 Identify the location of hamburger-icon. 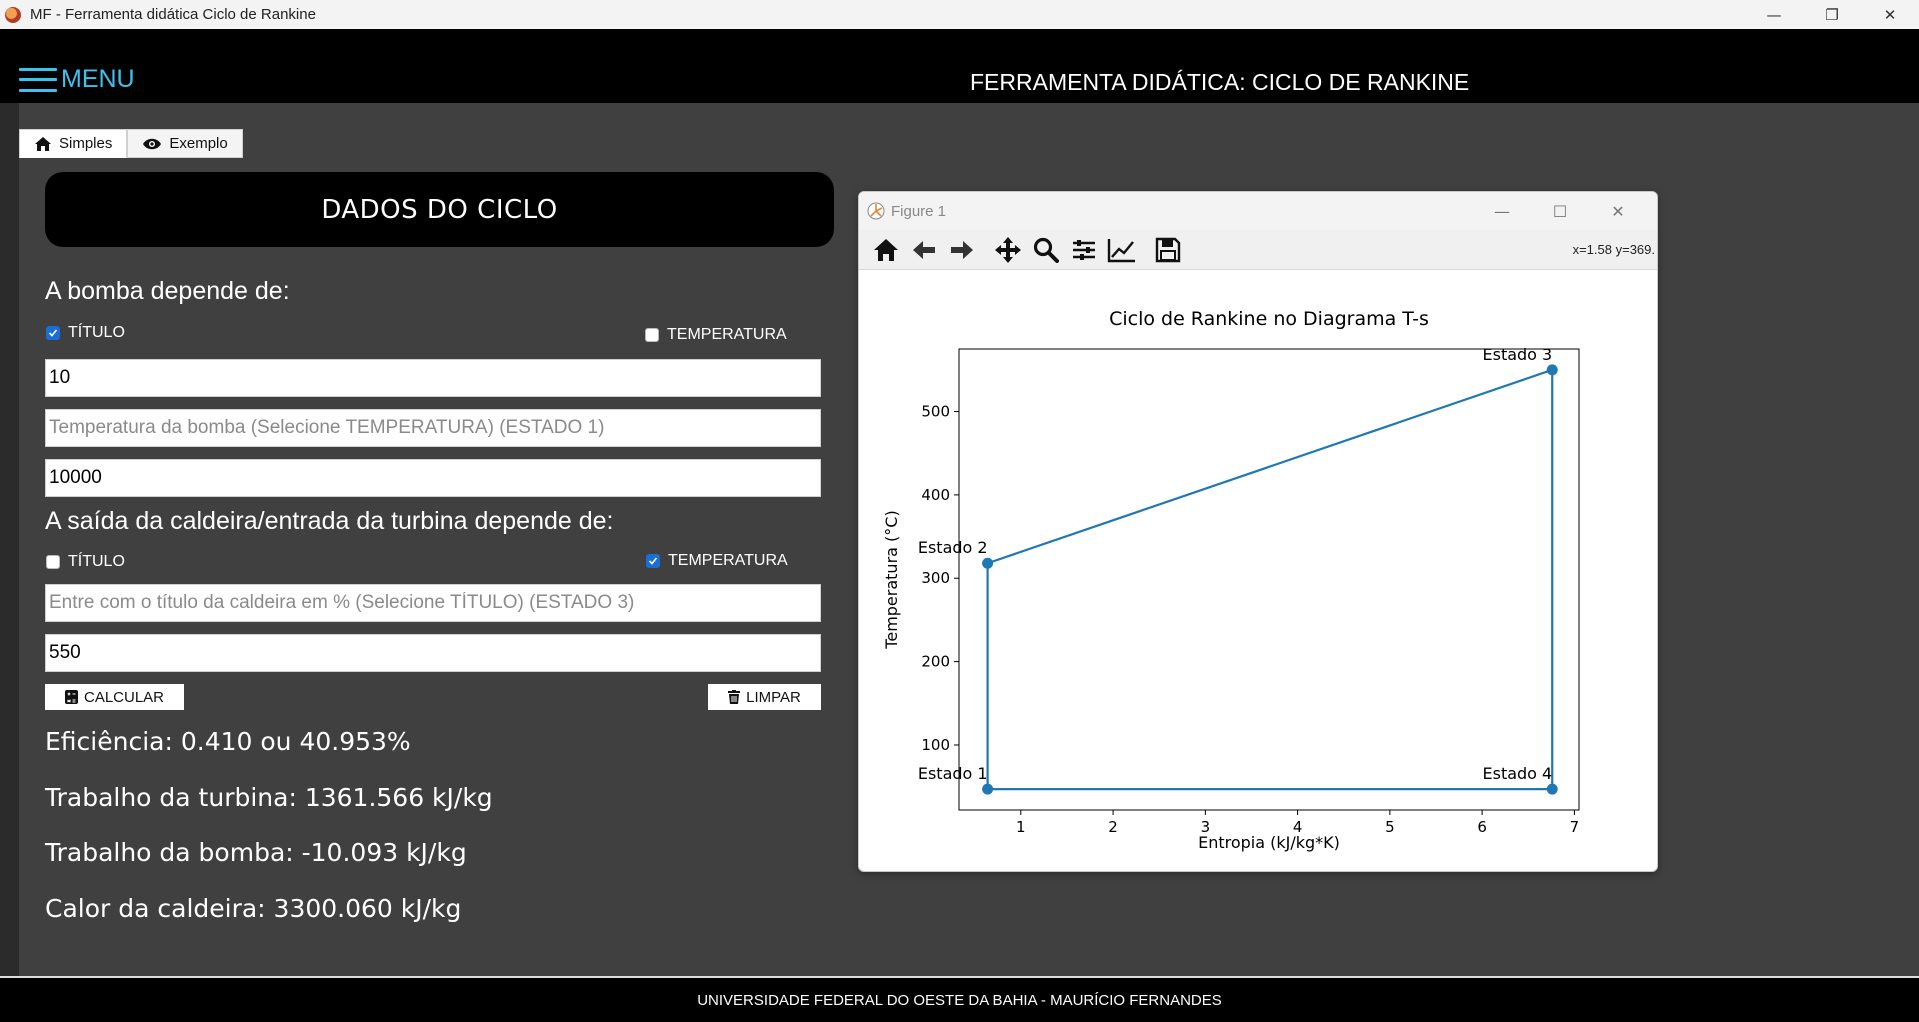
(38, 79).